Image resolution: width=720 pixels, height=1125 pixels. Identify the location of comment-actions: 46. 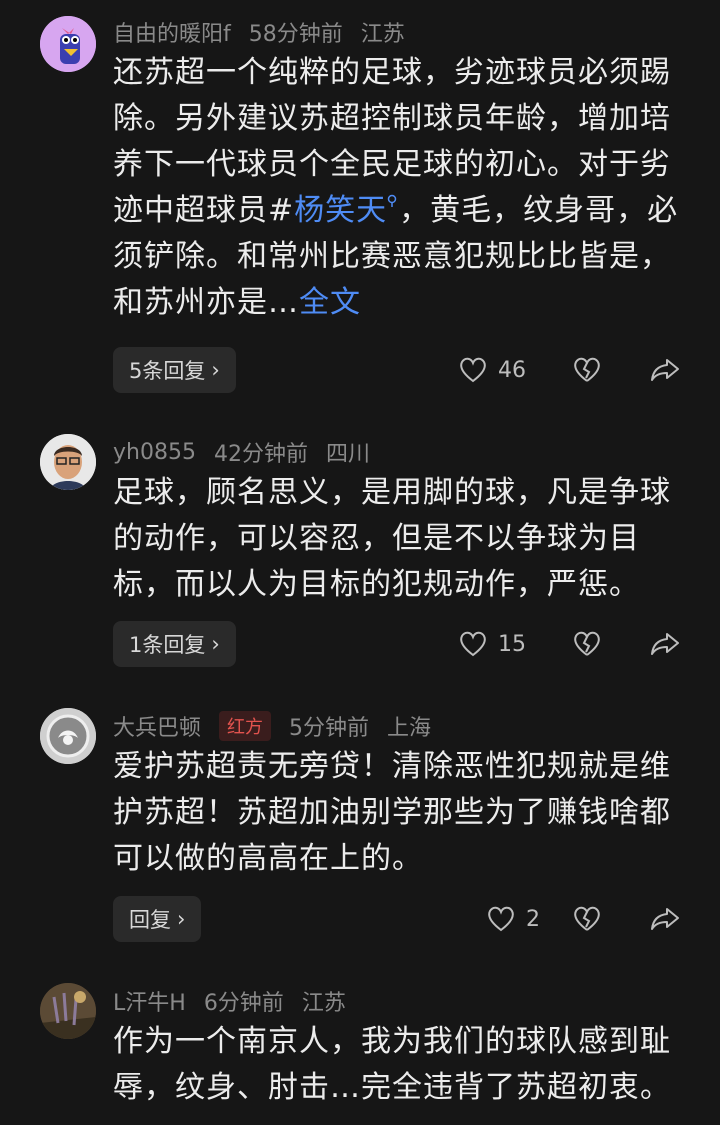
(569, 370).